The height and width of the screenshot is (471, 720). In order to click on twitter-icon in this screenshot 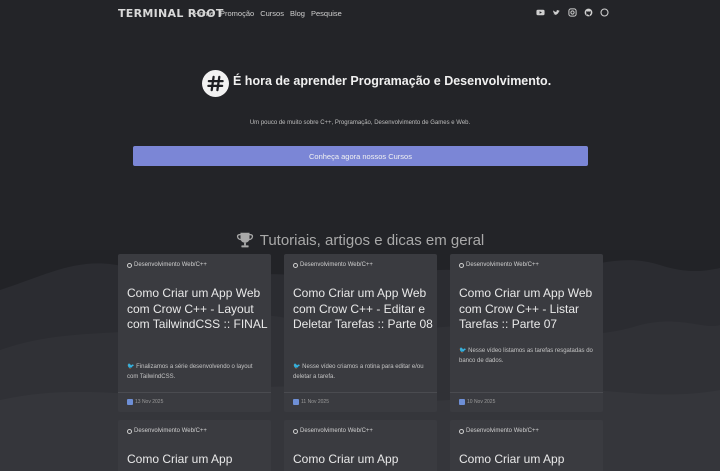, I will do `click(556, 12)`.